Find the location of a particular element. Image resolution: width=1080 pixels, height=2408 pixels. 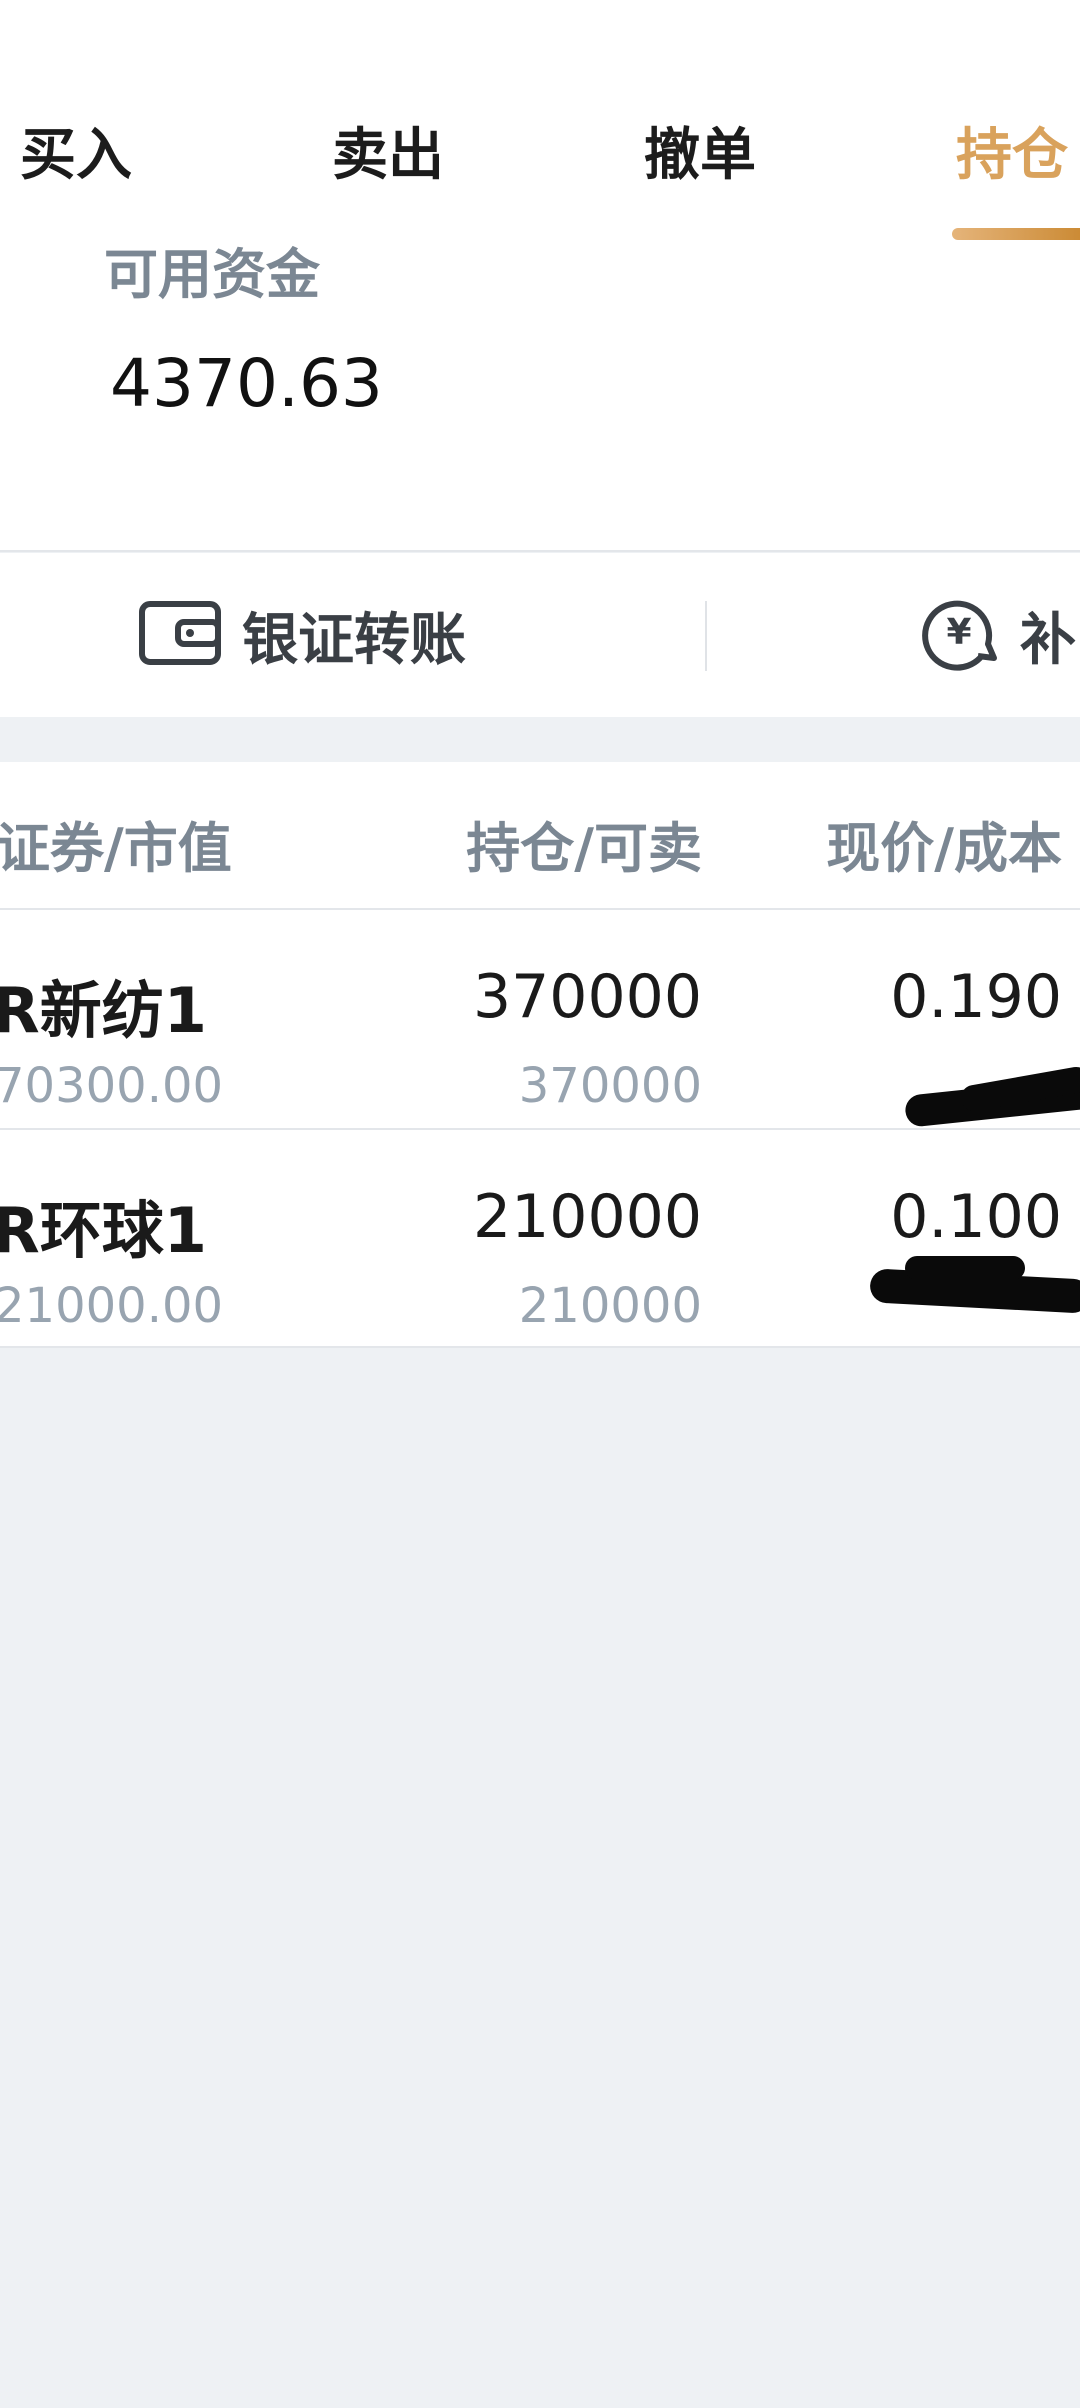

action-bar: 银证转账 ¥ 补 is located at coordinates (540, 635).